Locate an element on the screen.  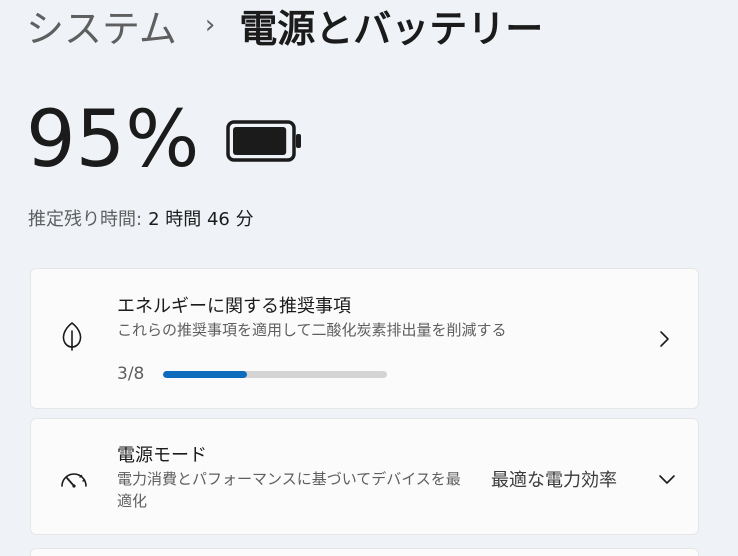
progress-bar-fill is located at coordinates (205, 374).